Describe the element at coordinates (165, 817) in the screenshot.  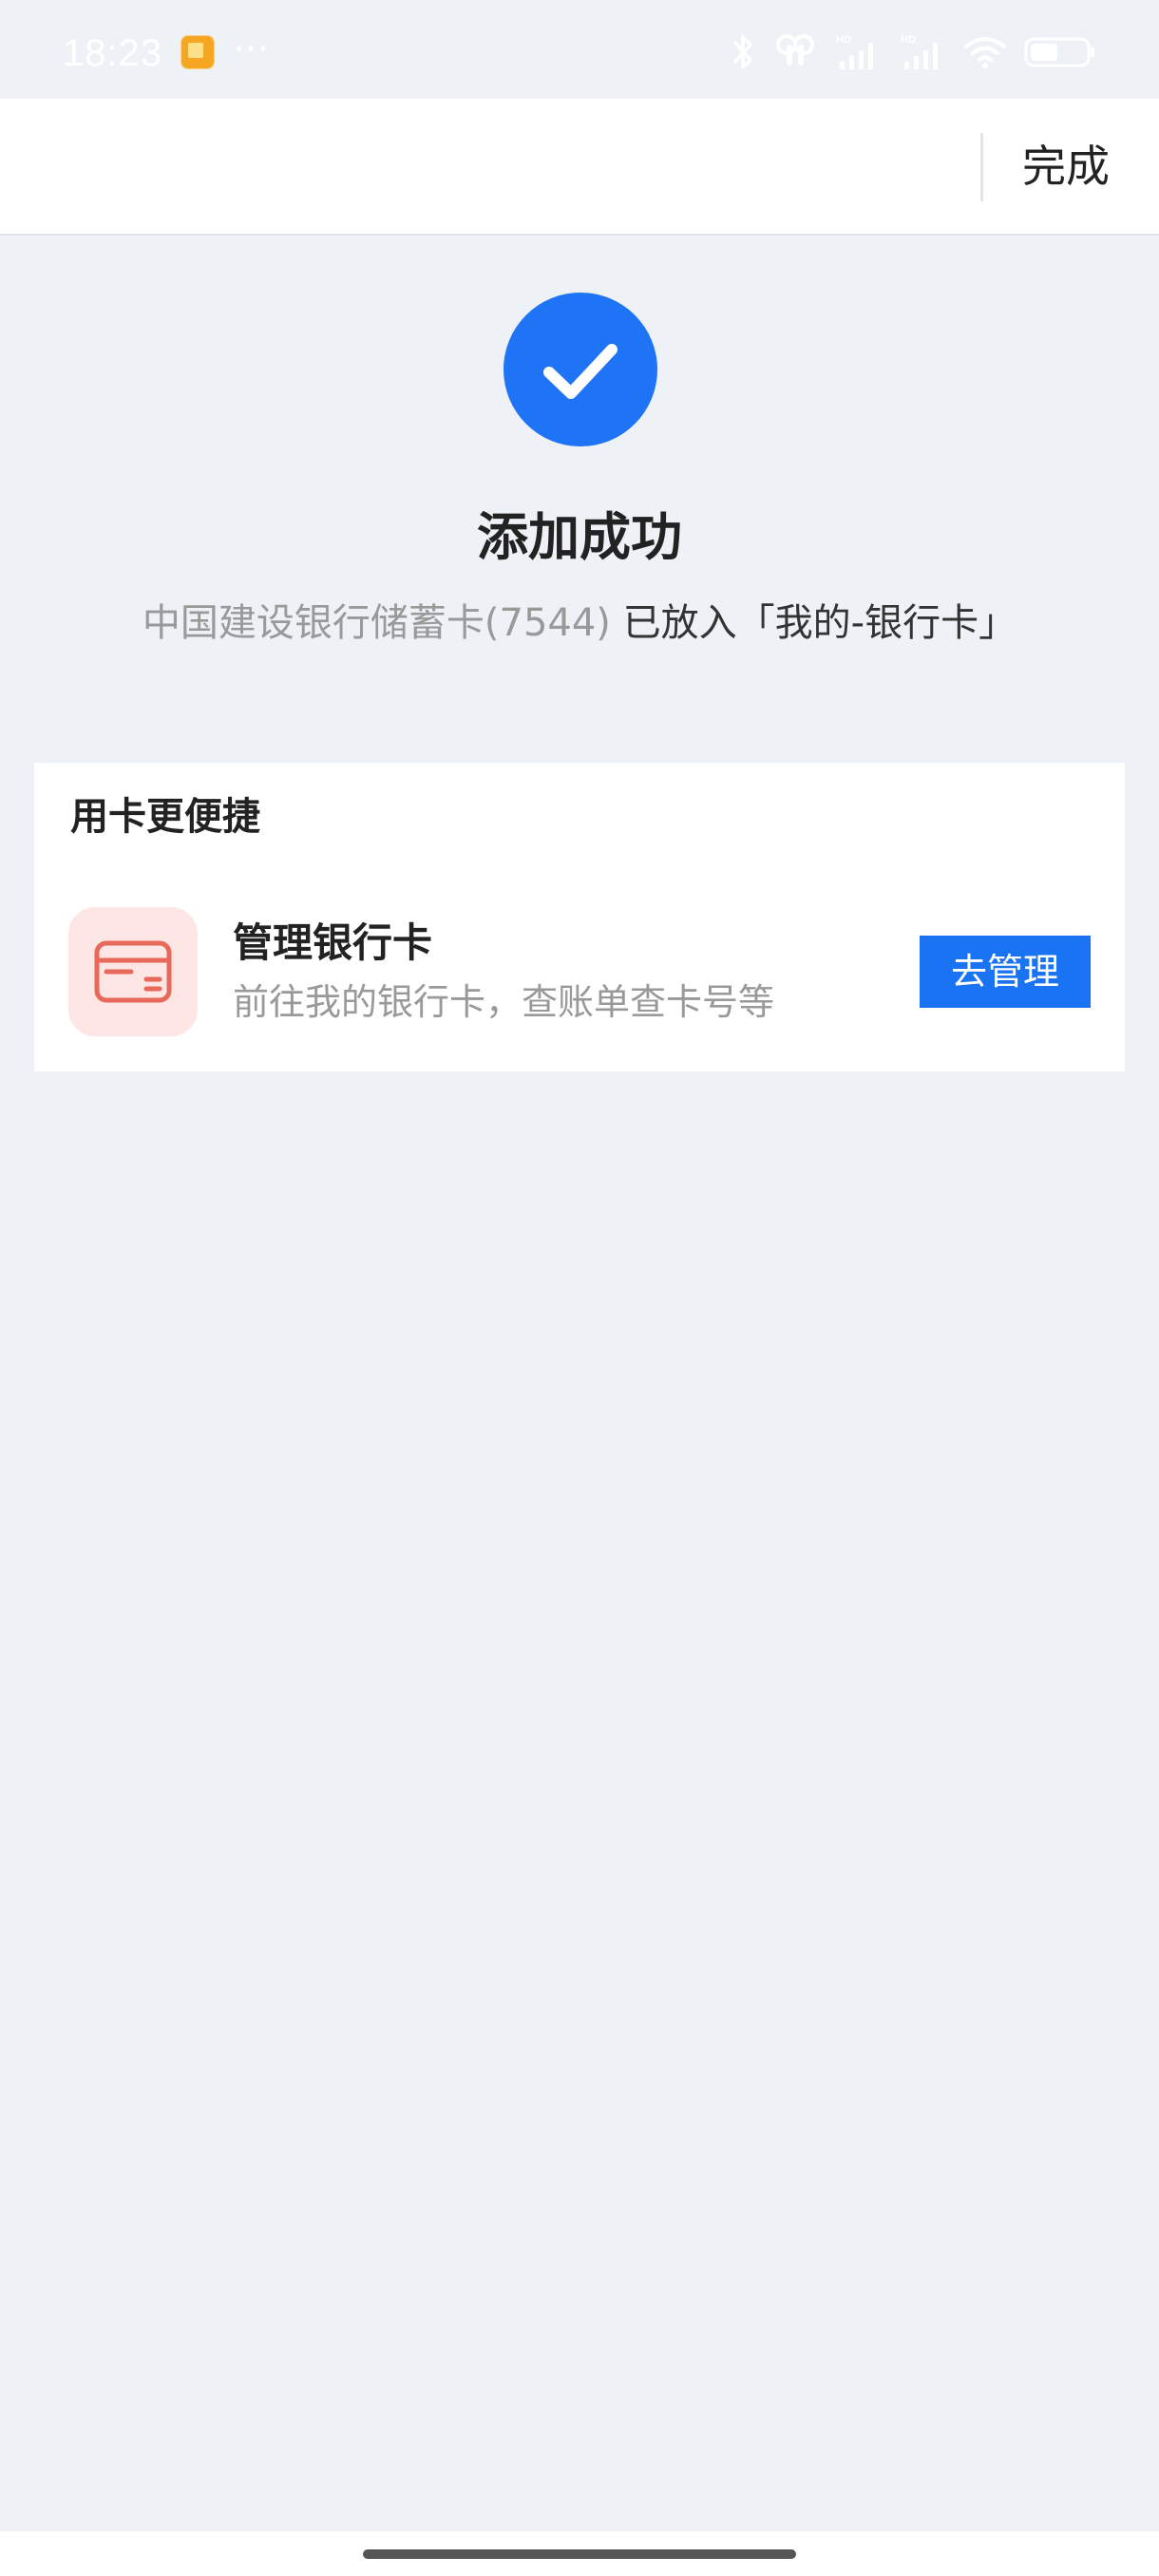
I see `section-title: 用卡更便捷` at that location.